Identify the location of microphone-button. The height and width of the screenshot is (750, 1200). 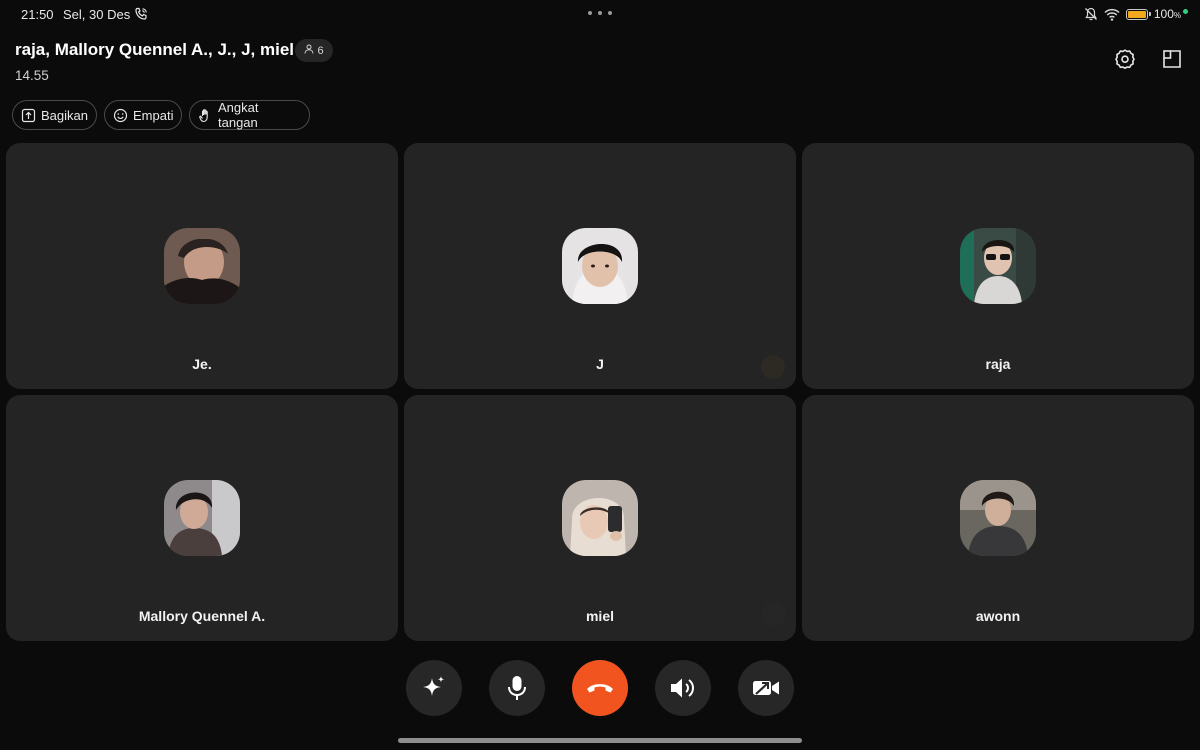
(517, 688).